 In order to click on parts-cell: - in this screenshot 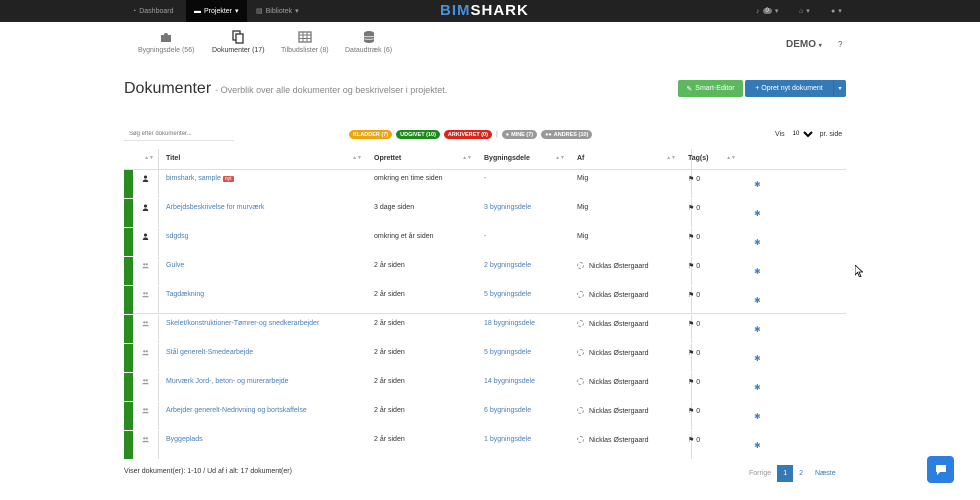, I will do `click(522, 184)`.